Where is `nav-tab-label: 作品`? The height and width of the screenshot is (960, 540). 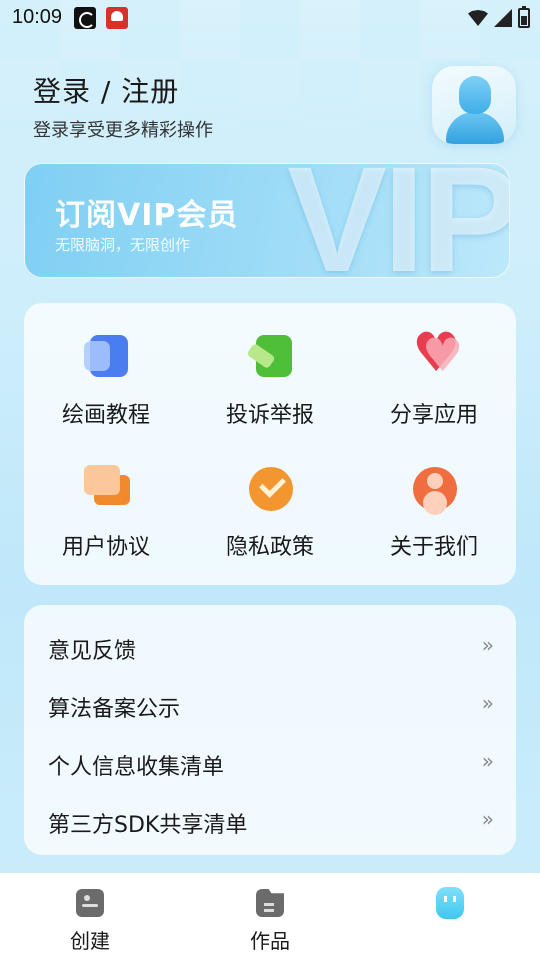 nav-tab-label: 作品 is located at coordinates (270, 941).